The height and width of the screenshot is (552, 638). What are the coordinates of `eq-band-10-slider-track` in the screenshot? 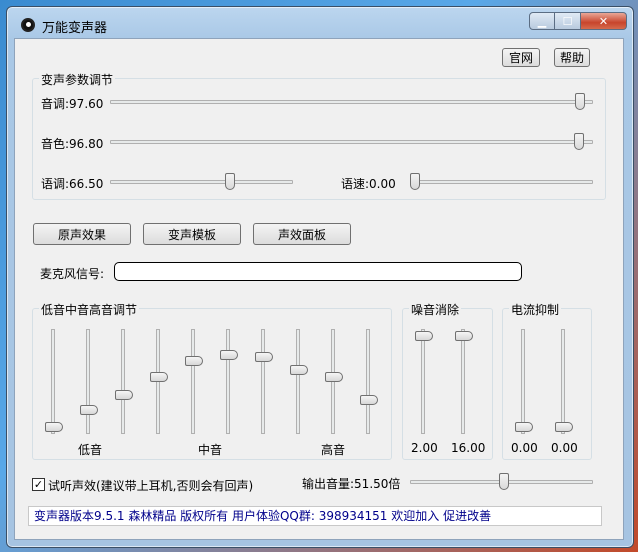 It's located at (368, 381).